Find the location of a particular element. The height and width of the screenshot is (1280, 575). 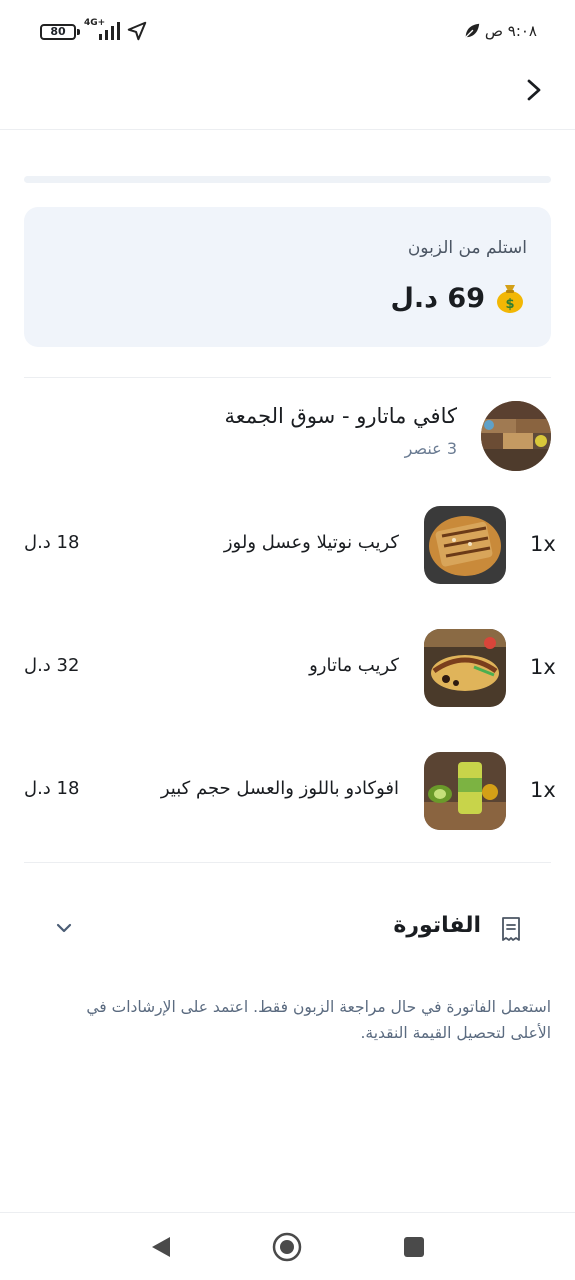

leaf-icon is located at coordinates (472, 30).